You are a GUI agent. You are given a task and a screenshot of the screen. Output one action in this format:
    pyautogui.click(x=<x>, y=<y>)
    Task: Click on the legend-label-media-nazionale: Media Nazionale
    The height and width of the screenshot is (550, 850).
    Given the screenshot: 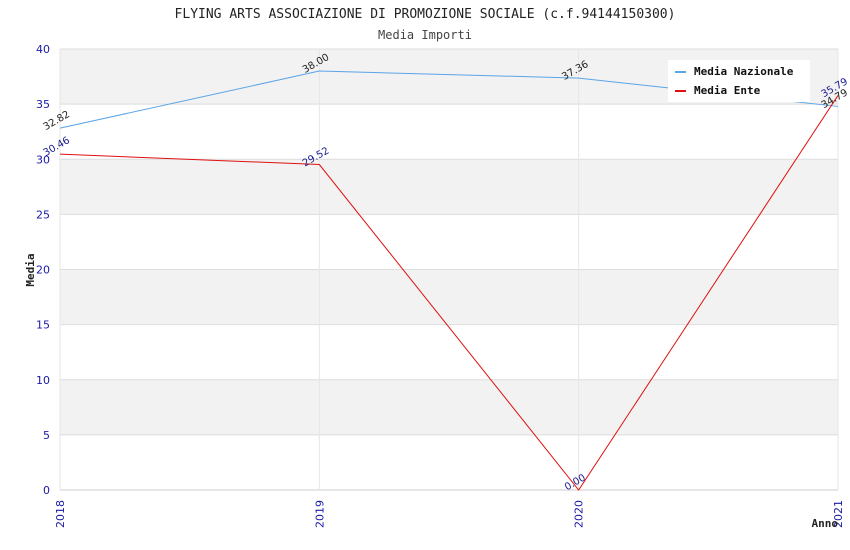 What is the action you would take?
    pyautogui.click(x=744, y=71)
    